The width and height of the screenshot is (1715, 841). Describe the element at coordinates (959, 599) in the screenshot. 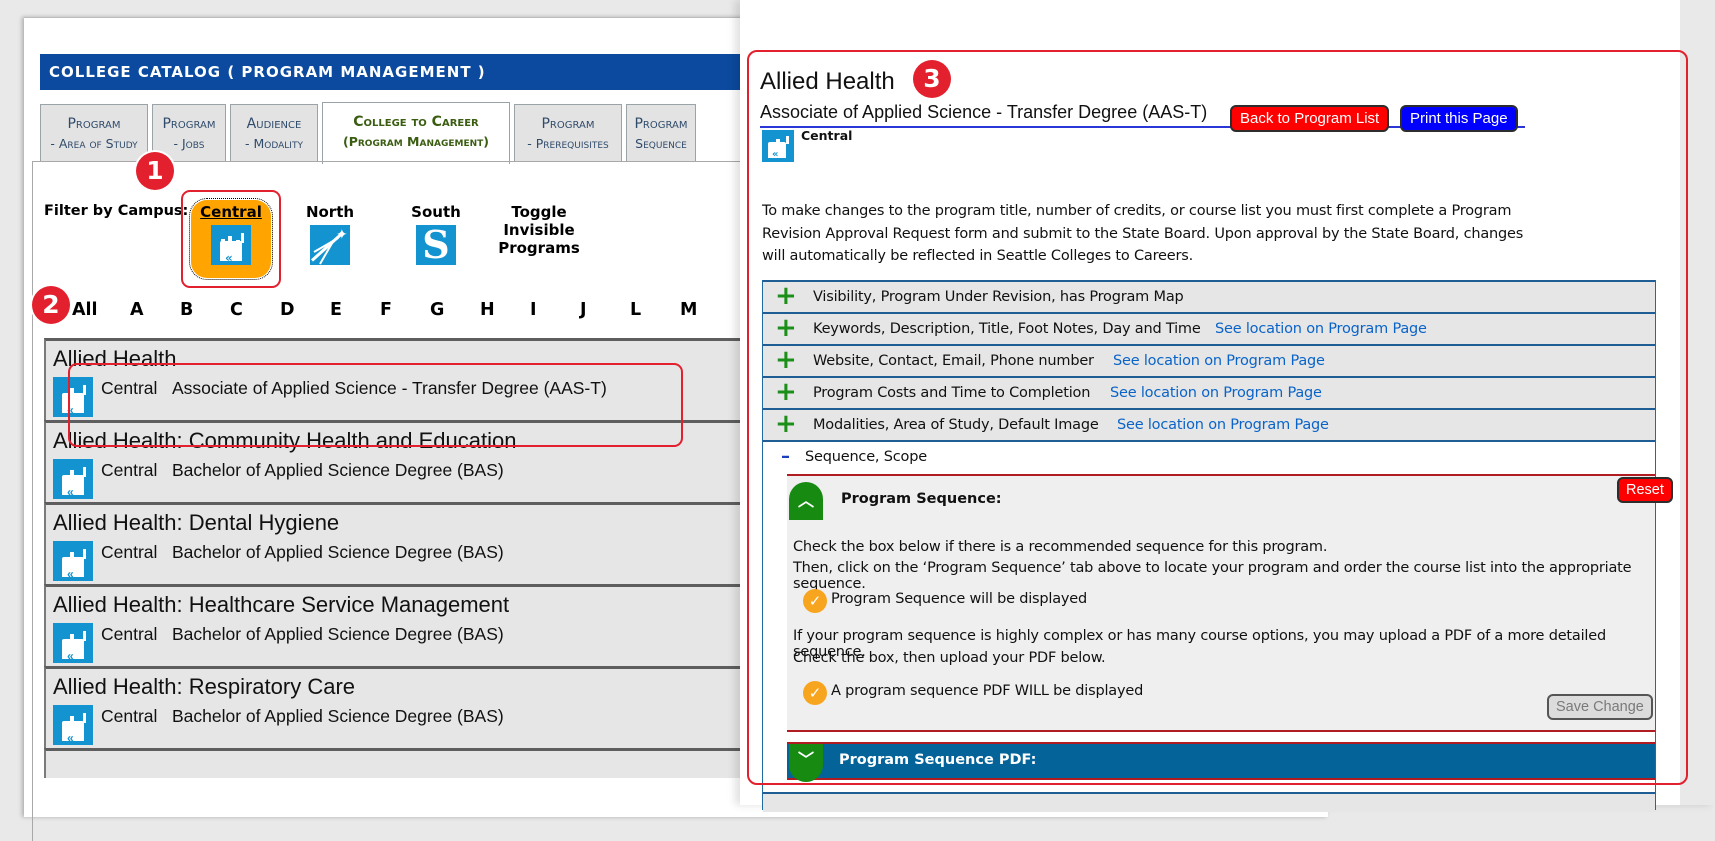

I see `checkbox-label: Program Sequence will be displayed` at that location.